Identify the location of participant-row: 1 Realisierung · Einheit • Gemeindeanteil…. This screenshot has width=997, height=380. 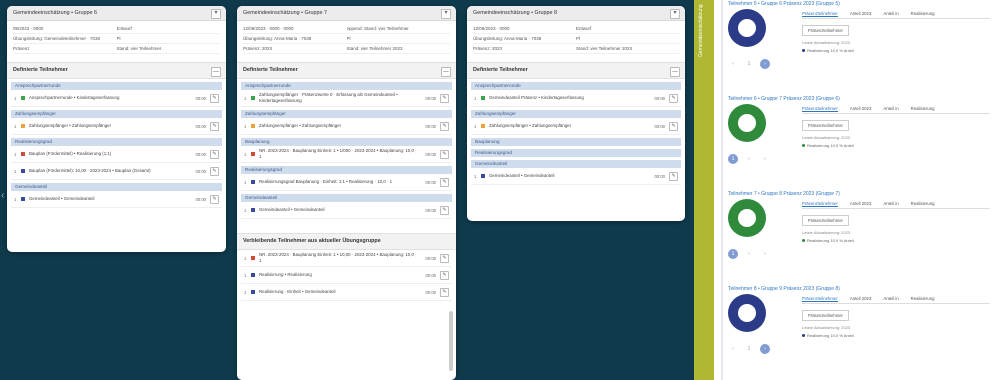
(346, 292).